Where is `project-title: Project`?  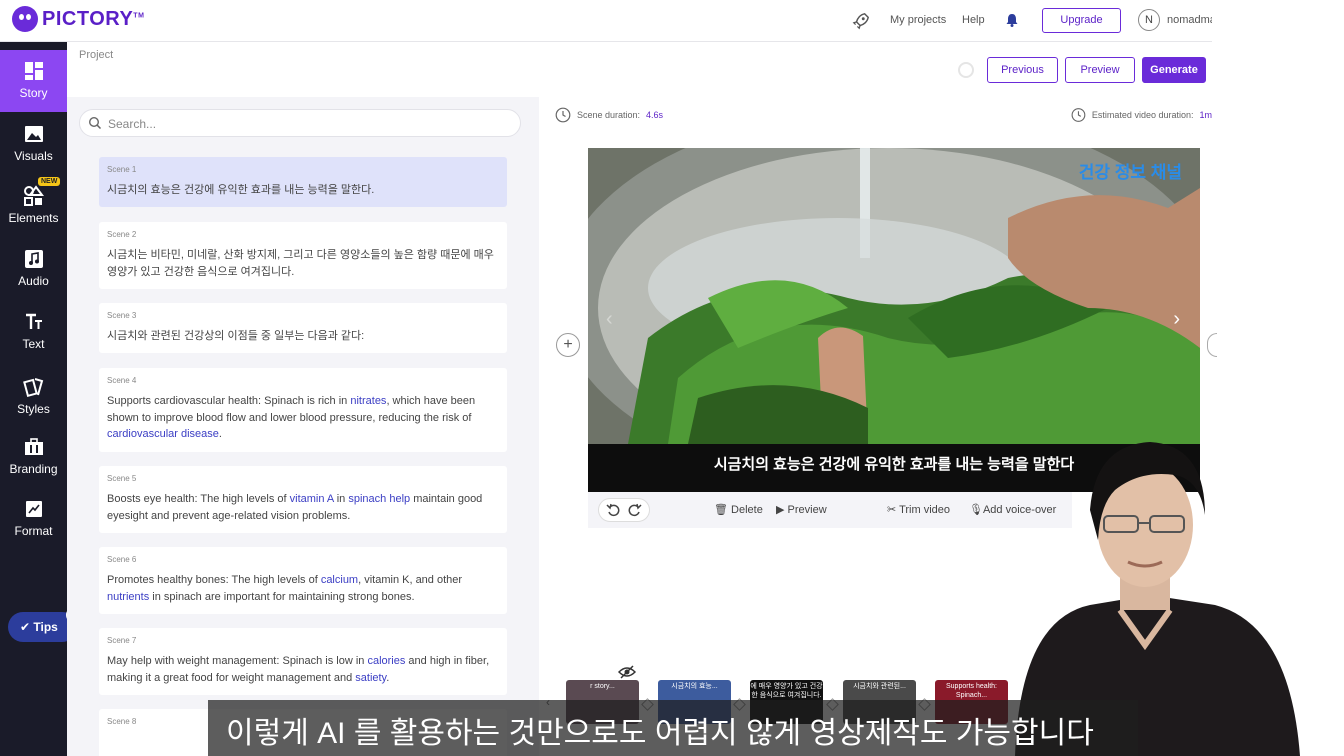 project-title: Project is located at coordinates (96, 55).